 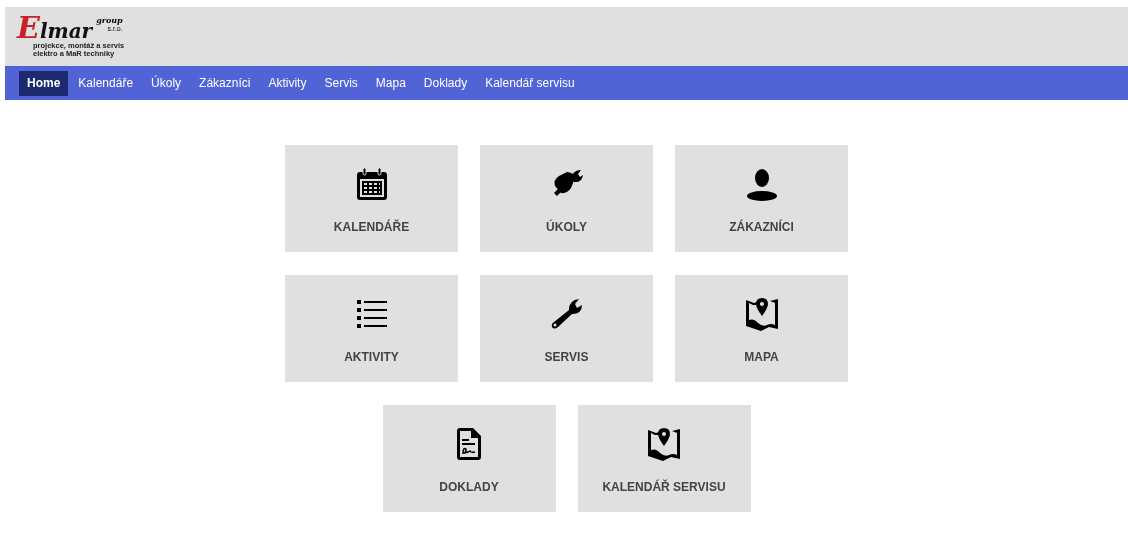 I want to click on menu-tile: MAPA, so click(x=761, y=328).